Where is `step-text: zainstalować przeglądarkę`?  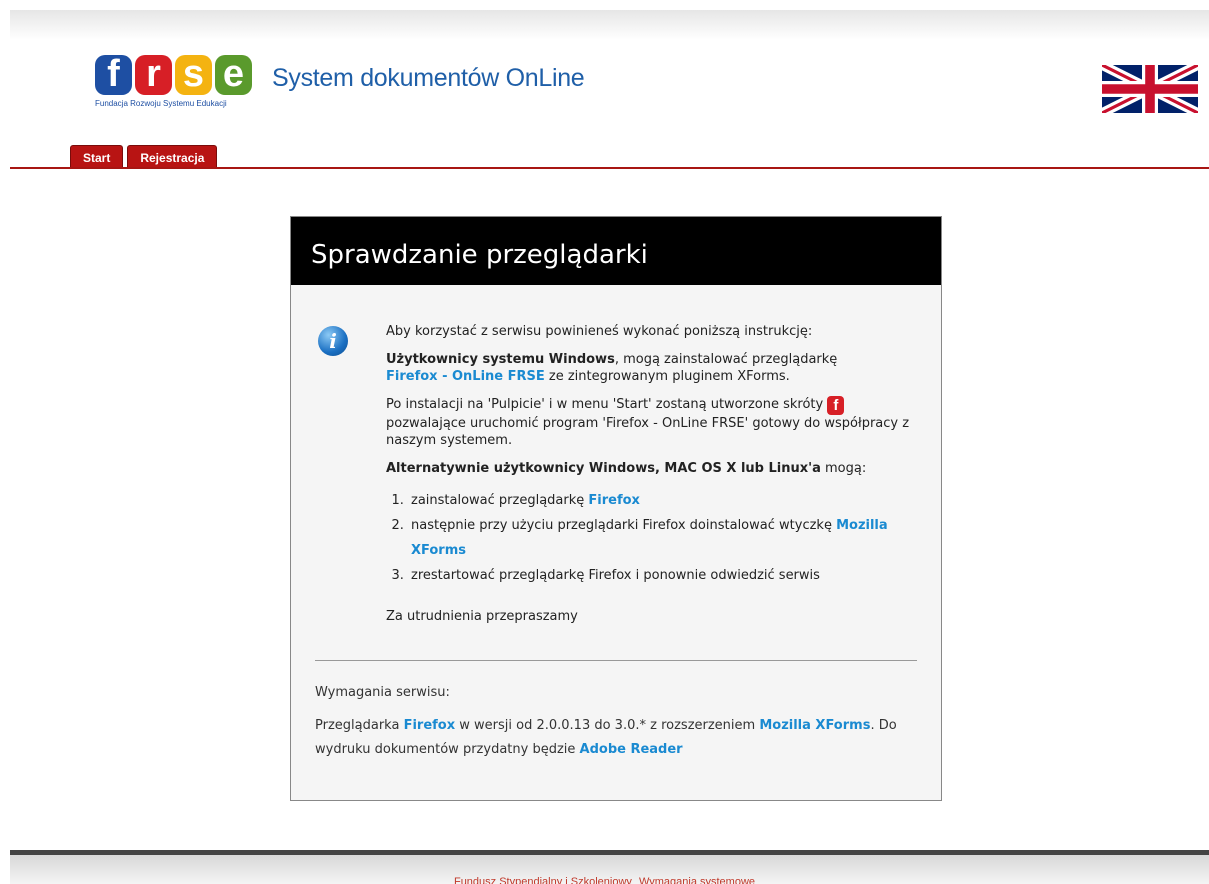
step-text: zainstalować przeglądarkę is located at coordinates (500, 500).